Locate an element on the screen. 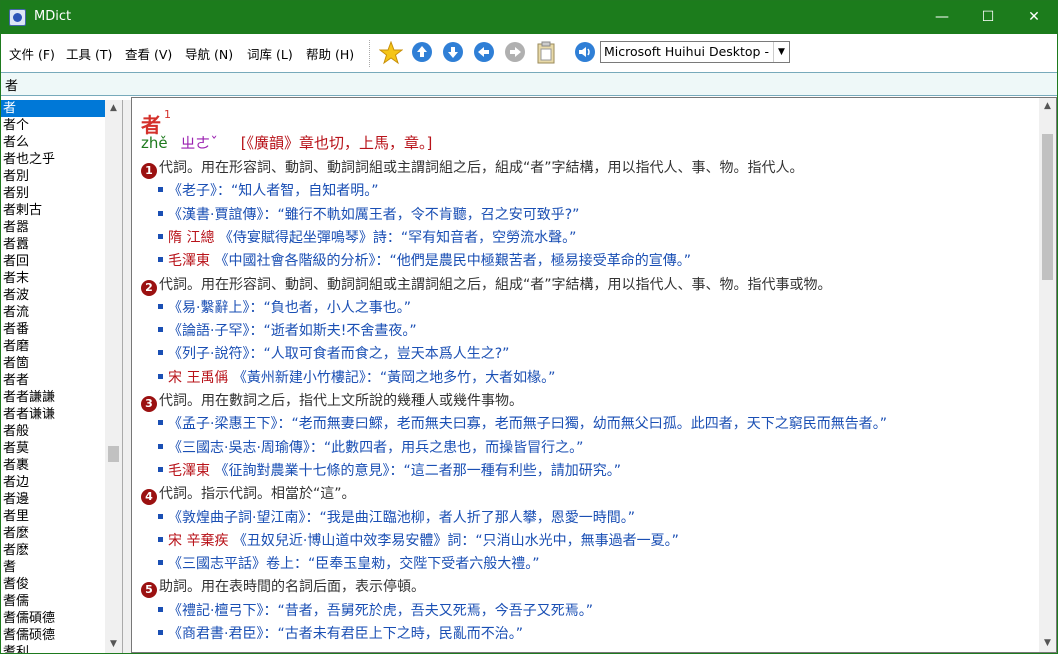 Image resolution: width=1058 pixels, height=654 pixels. arrow-up-icon is located at coordinates (422, 52).